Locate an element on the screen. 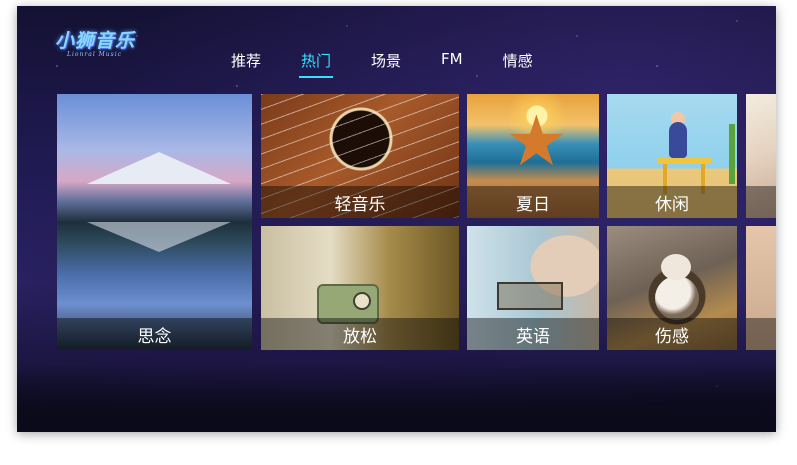 Image resolution: width=797 pixels, height=465 pixels. tile-caption: 夏日 is located at coordinates (533, 202).